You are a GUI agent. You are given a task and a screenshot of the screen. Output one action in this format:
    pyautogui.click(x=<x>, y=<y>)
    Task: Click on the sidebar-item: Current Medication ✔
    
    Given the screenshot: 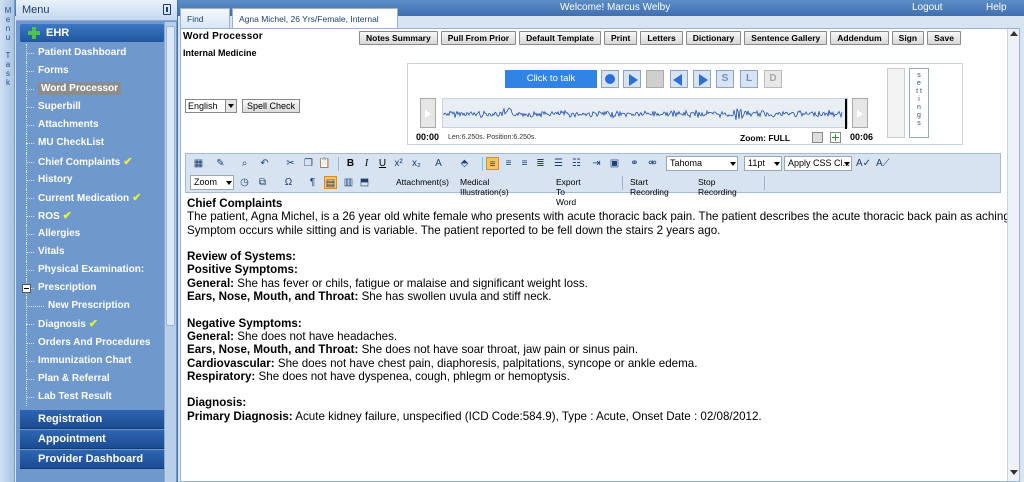 What is the action you would take?
    pyautogui.click(x=93, y=197)
    